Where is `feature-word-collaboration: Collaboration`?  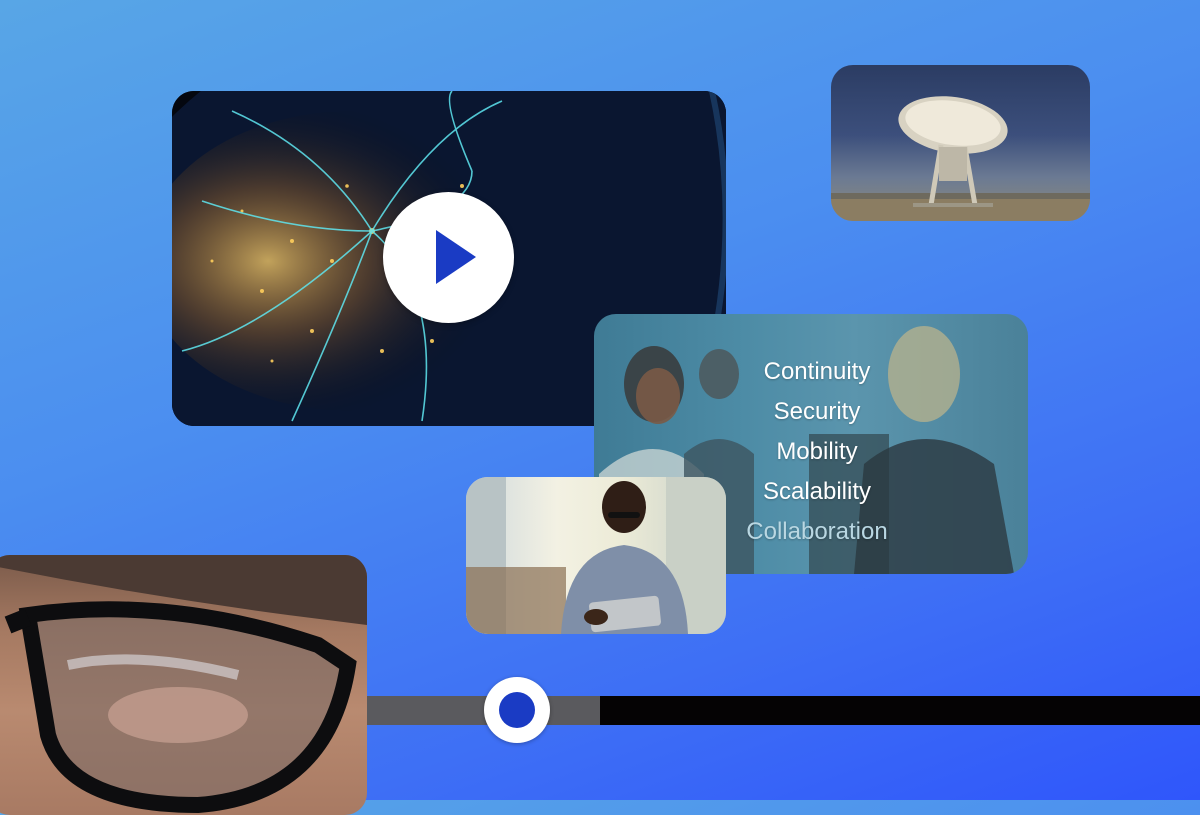
feature-word-collaboration: Collaboration is located at coordinates (817, 531).